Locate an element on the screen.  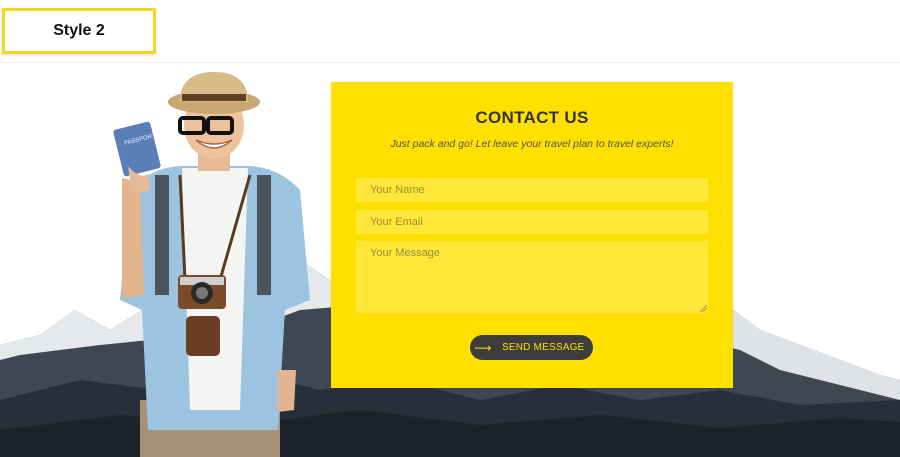
email-input is located at coordinates (532, 222).